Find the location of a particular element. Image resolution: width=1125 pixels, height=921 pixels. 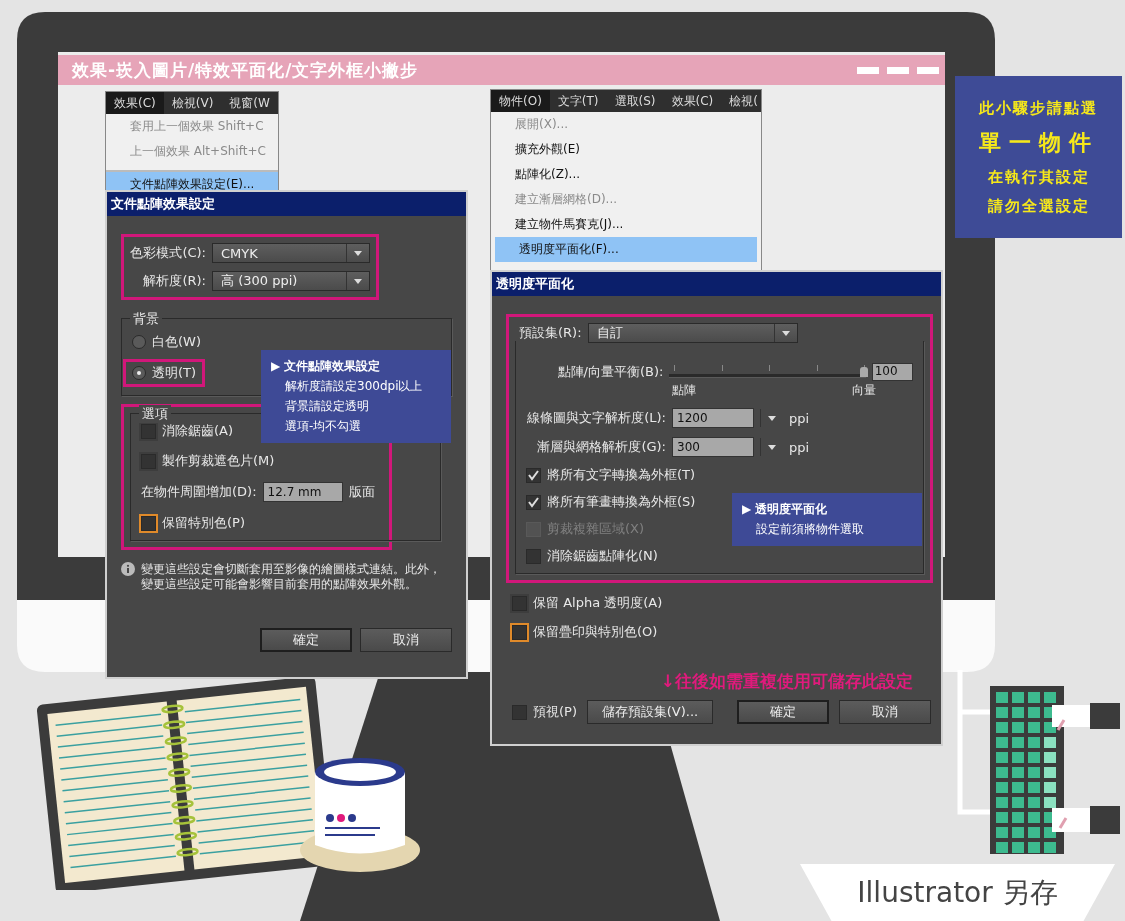

option-label: 將所有文字轉換為外框(T) is located at coordinates (621, 475).